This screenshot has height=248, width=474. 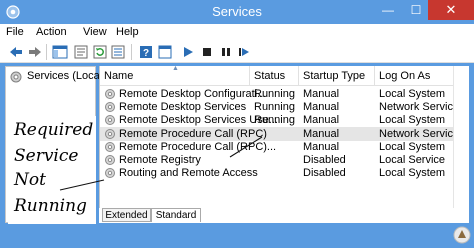 I want to click on tab-standard: Standard, so click(x=176, y=215).